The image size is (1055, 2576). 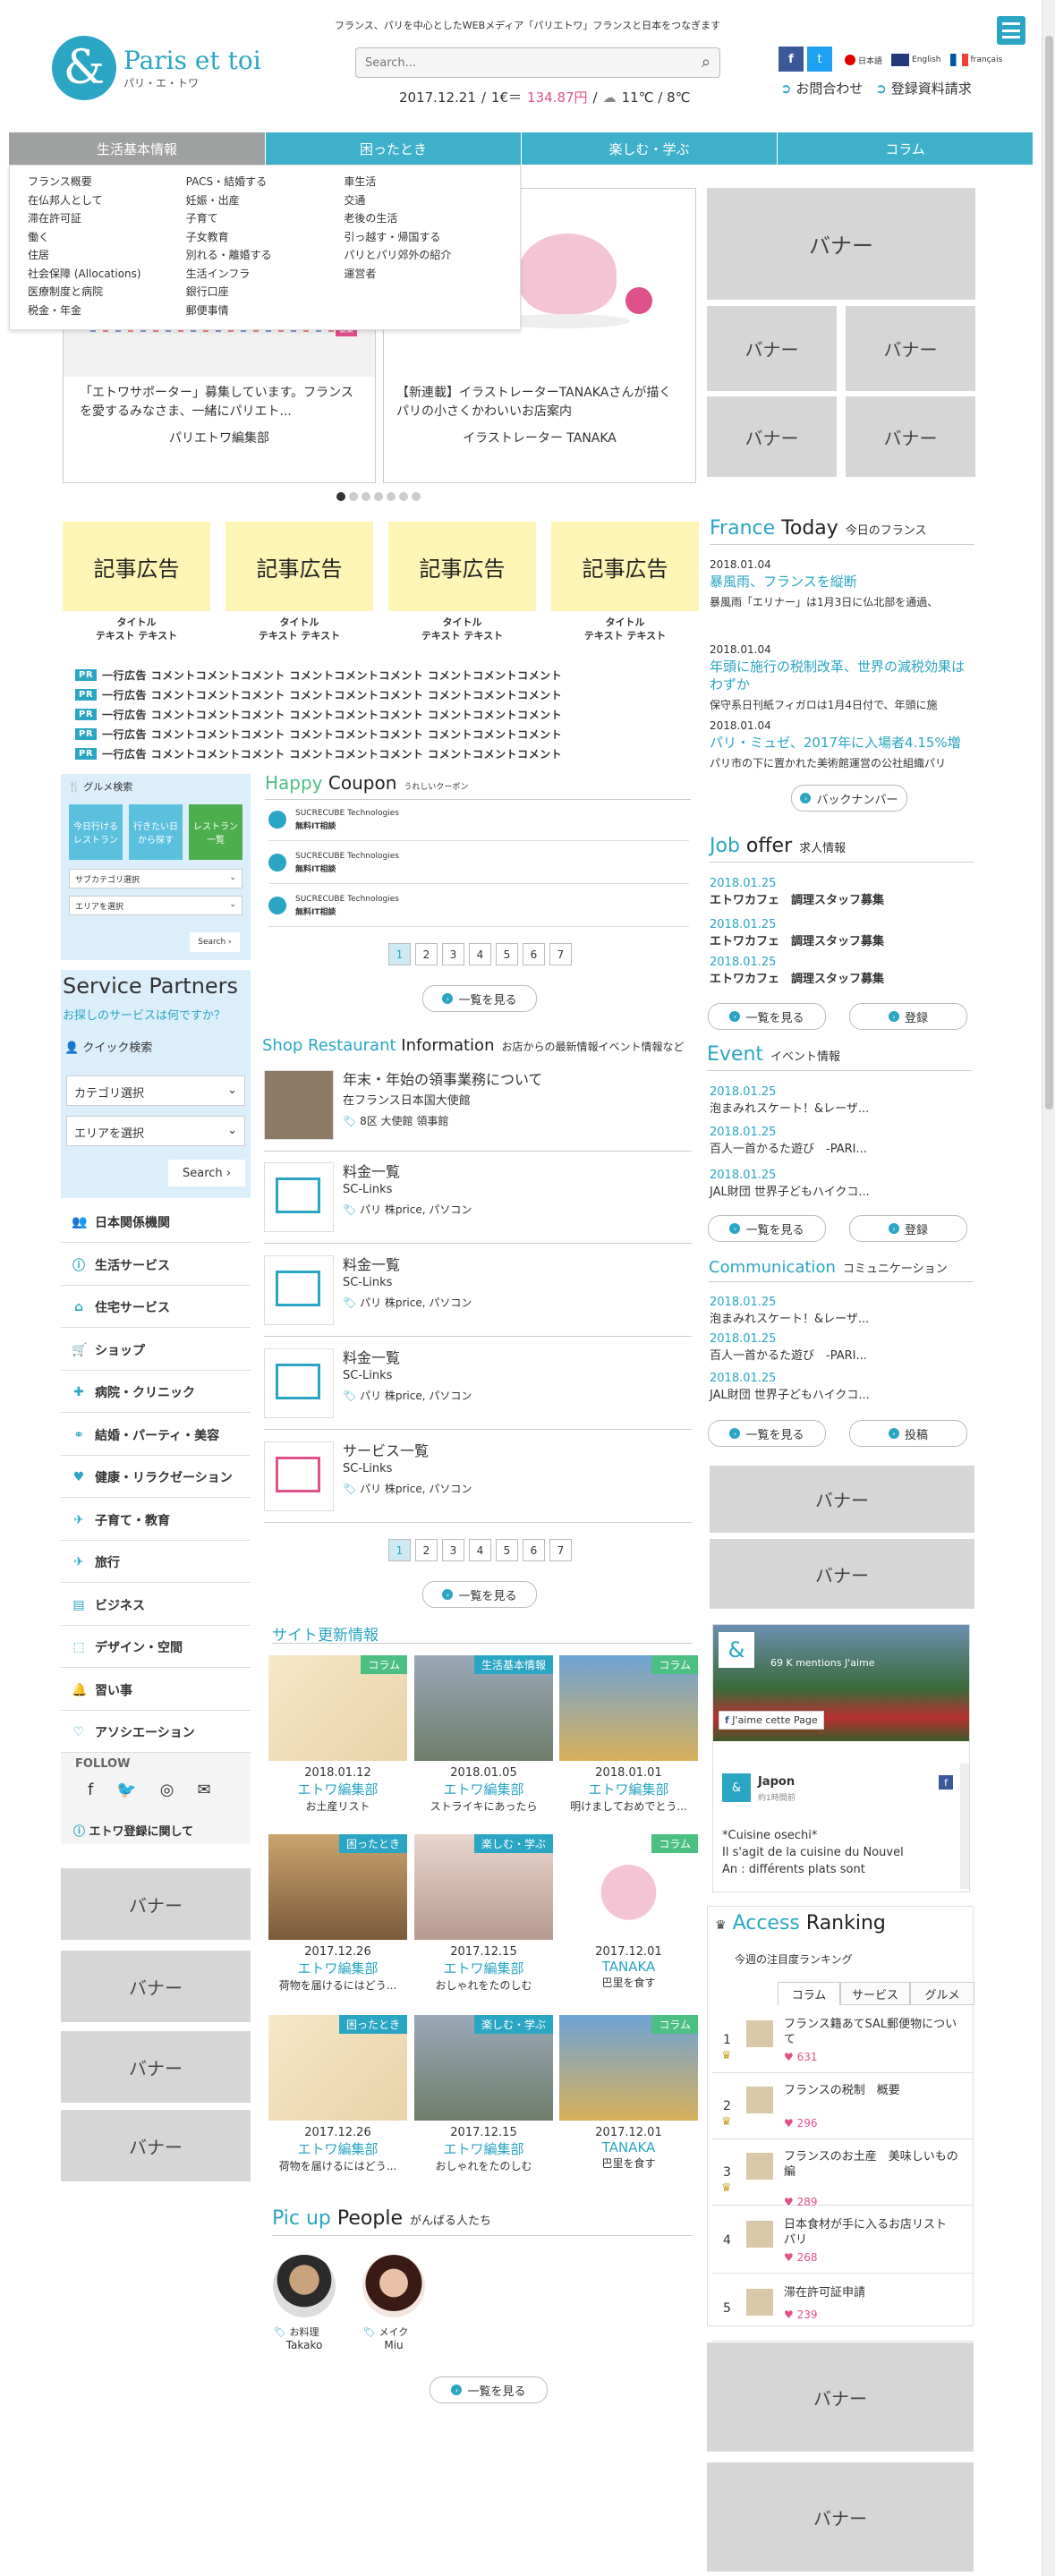 What do you see at coordinates (843, 2173) in the screenshot?
I see `ranking-item: 3 ♛ フランスのお土産 美味しいもの編 ♥ 289` at bounding box center [843, 2173].